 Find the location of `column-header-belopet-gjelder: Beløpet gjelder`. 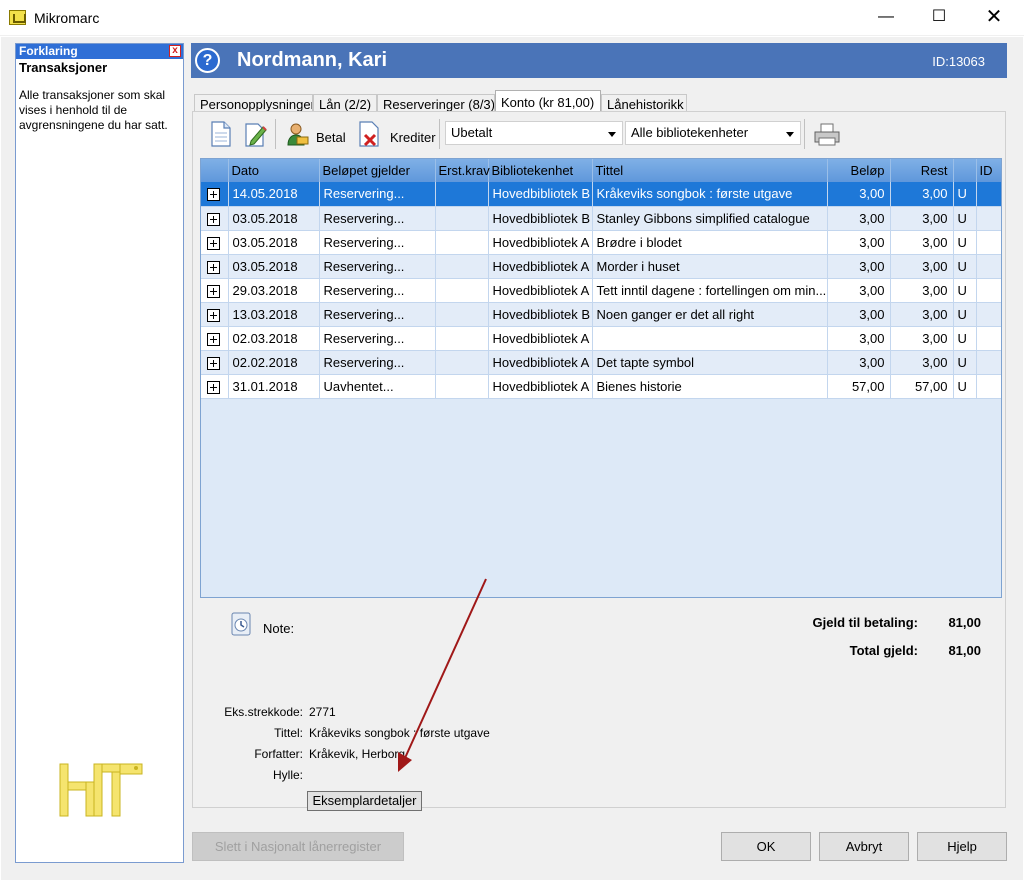

column-header-belopet-gjelder: Beløpet gjelder is located at coordinates (377, 170).